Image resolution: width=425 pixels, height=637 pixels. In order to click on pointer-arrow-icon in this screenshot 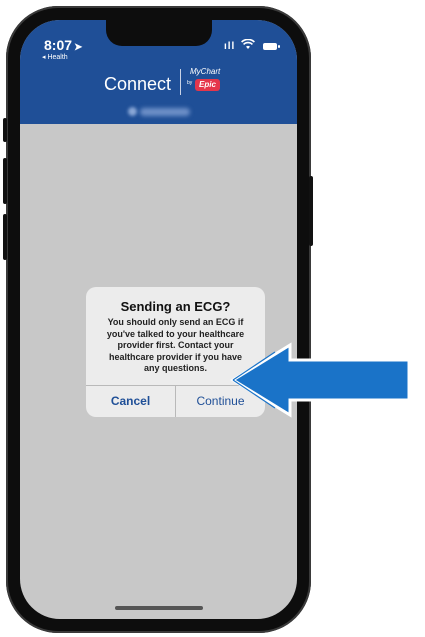, I will do `click(320, 380)`.